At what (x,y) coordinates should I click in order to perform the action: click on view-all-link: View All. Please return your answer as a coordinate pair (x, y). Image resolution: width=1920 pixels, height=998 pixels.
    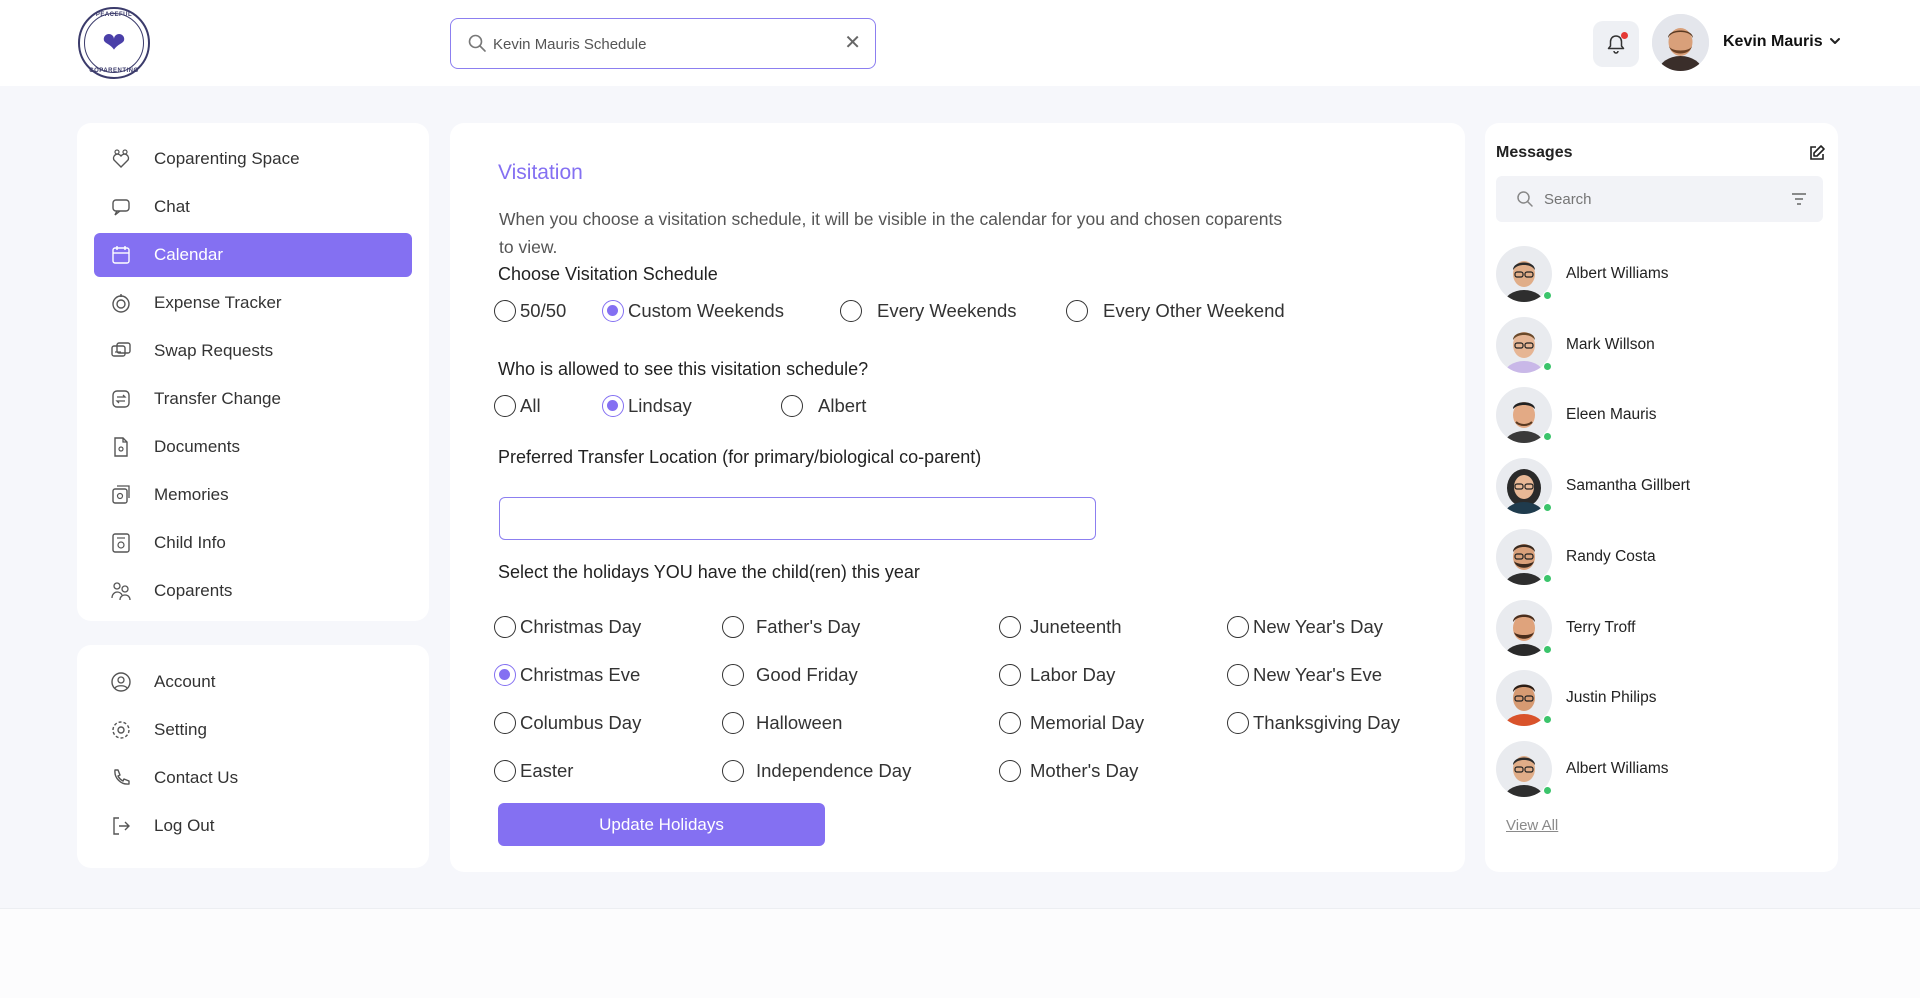
    Looking at the image, I should click on (1532, 825).